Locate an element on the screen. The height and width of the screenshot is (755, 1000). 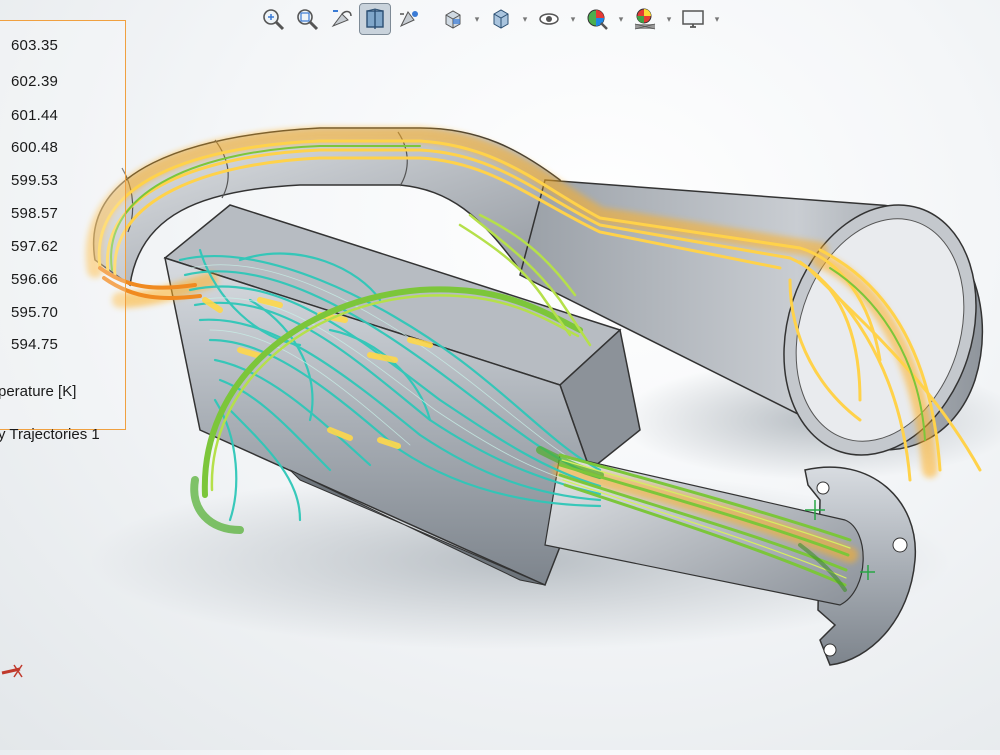
view-settings-button is located at coordinates (693, 19).